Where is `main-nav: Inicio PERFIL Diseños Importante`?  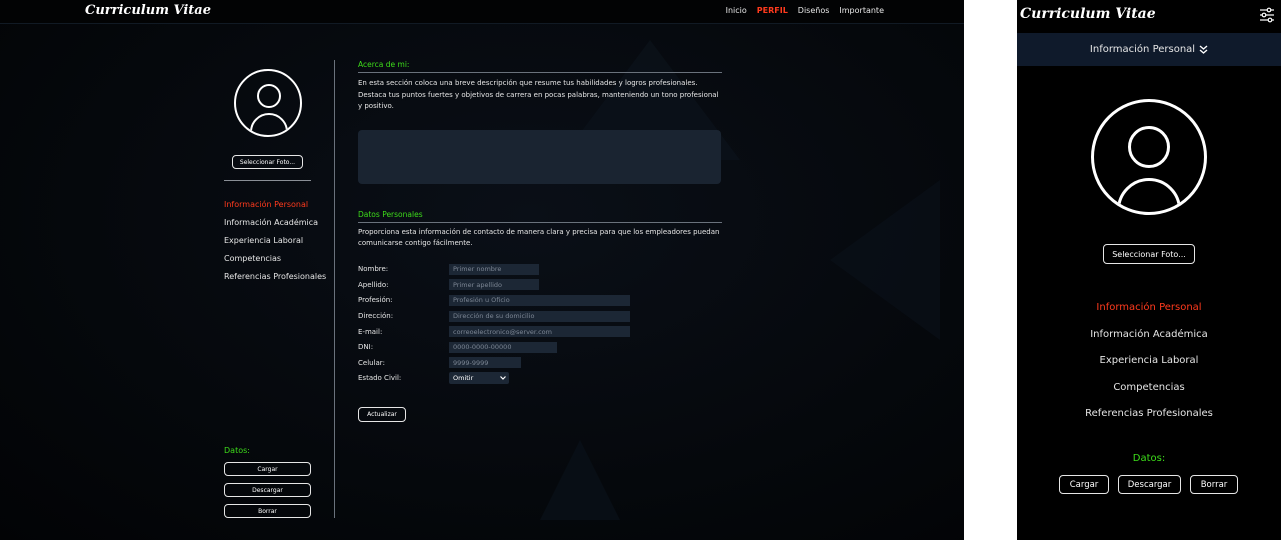
main-nav: Inicio PERFIL Diseños Importante is located at coordinates (805, 10).